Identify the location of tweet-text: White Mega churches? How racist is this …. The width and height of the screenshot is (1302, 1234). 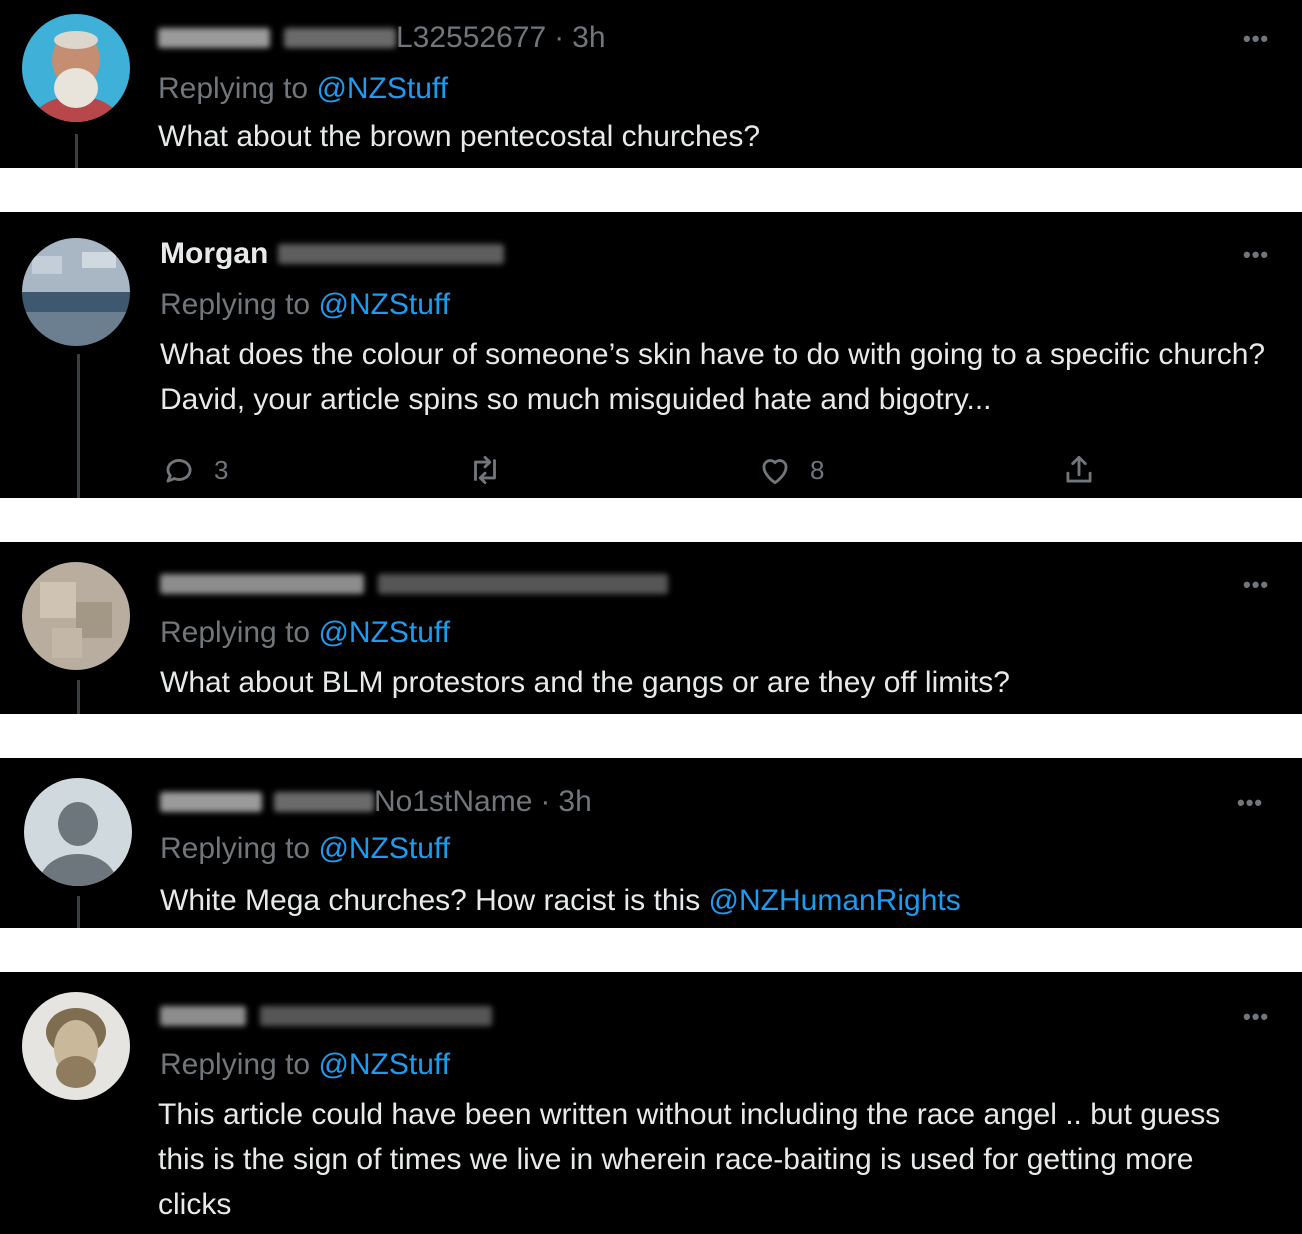
(716, 900).